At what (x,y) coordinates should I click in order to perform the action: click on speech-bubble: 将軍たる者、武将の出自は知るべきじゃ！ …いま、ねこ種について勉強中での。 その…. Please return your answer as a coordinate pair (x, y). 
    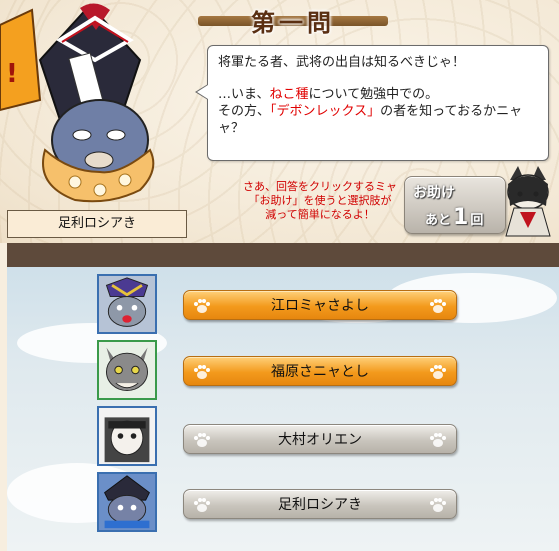
    Looking at the image, I should click on (378, 103).